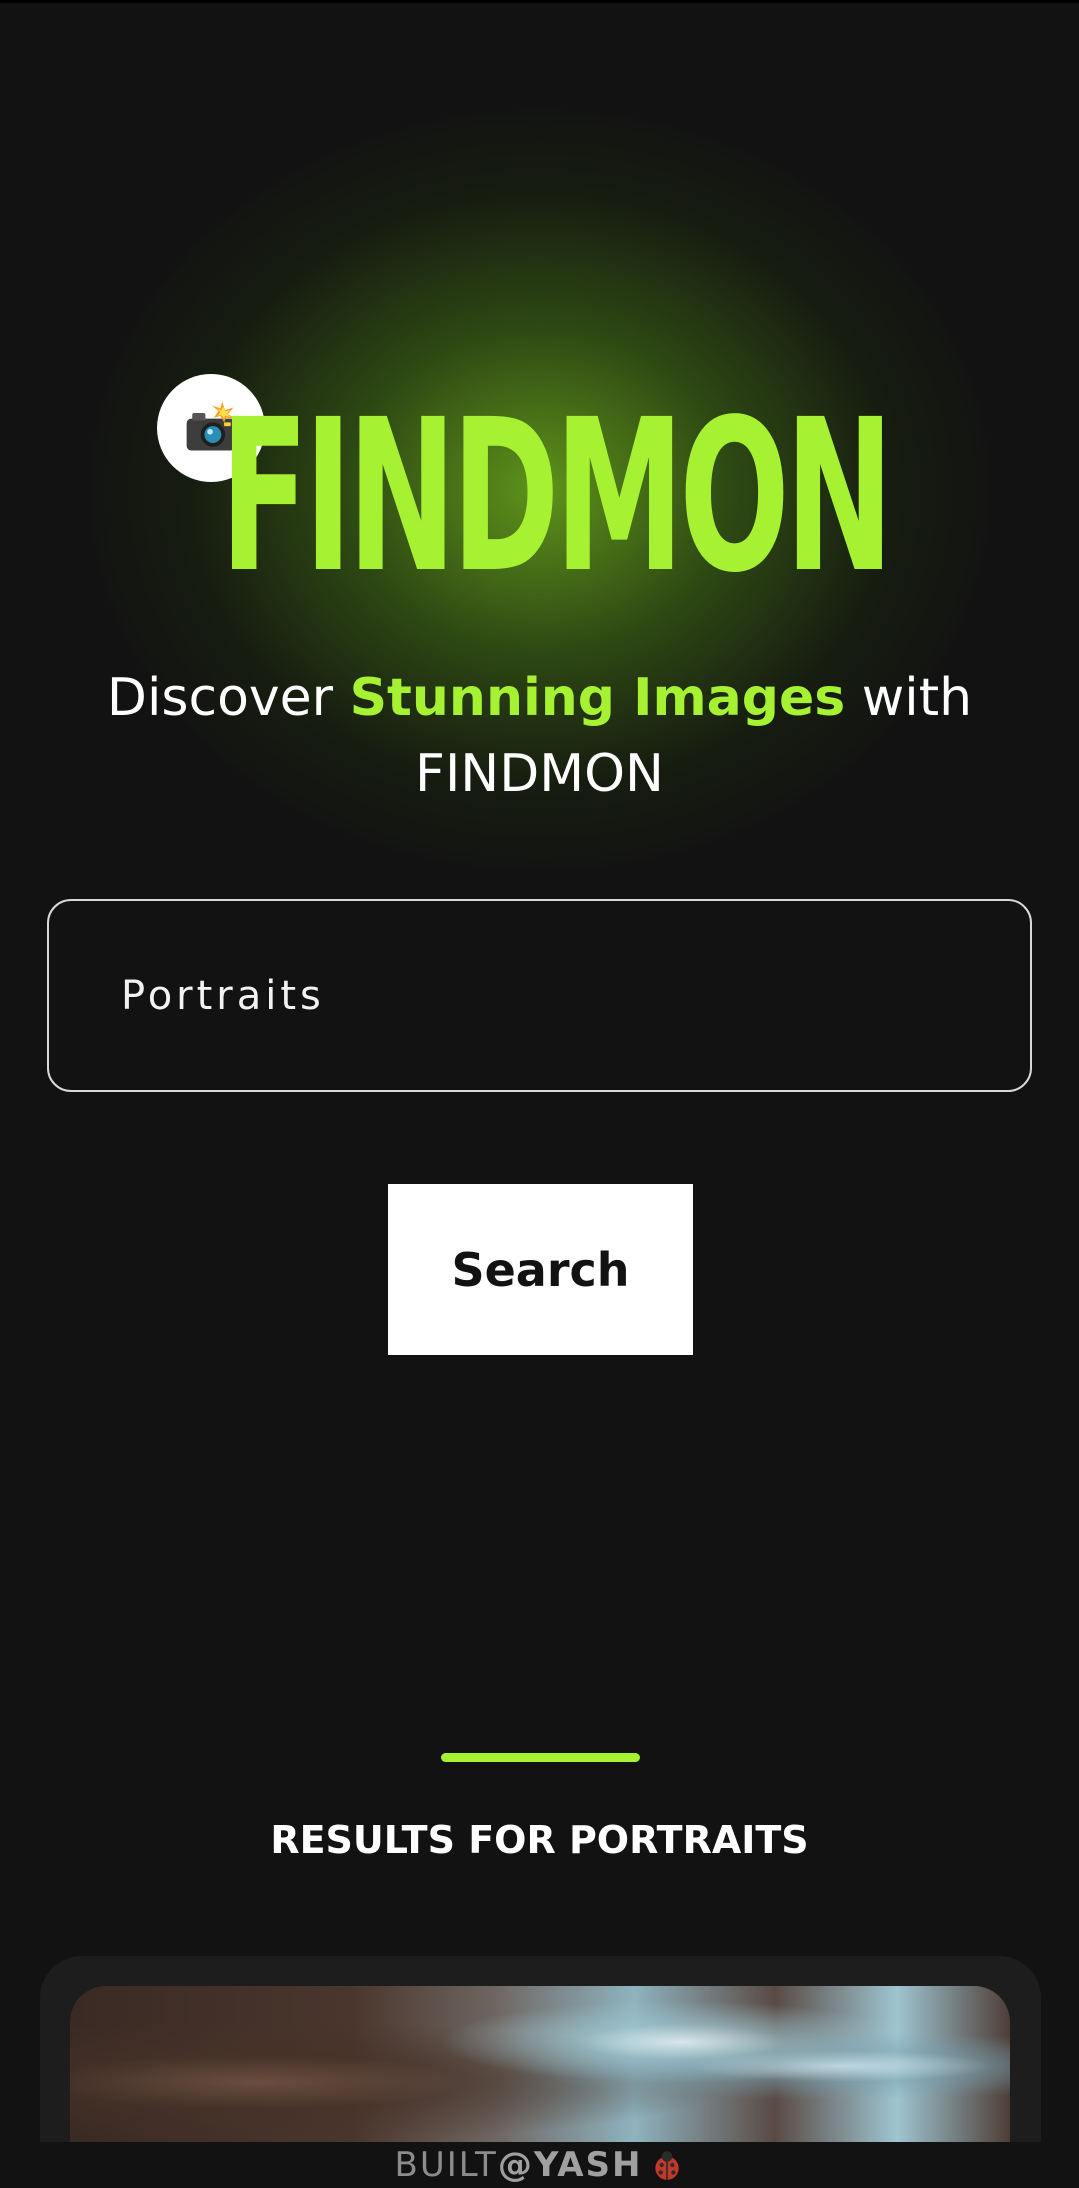  I want to click on results-title: RESULTS FOR PORTRAITS, so click(539, 1840).